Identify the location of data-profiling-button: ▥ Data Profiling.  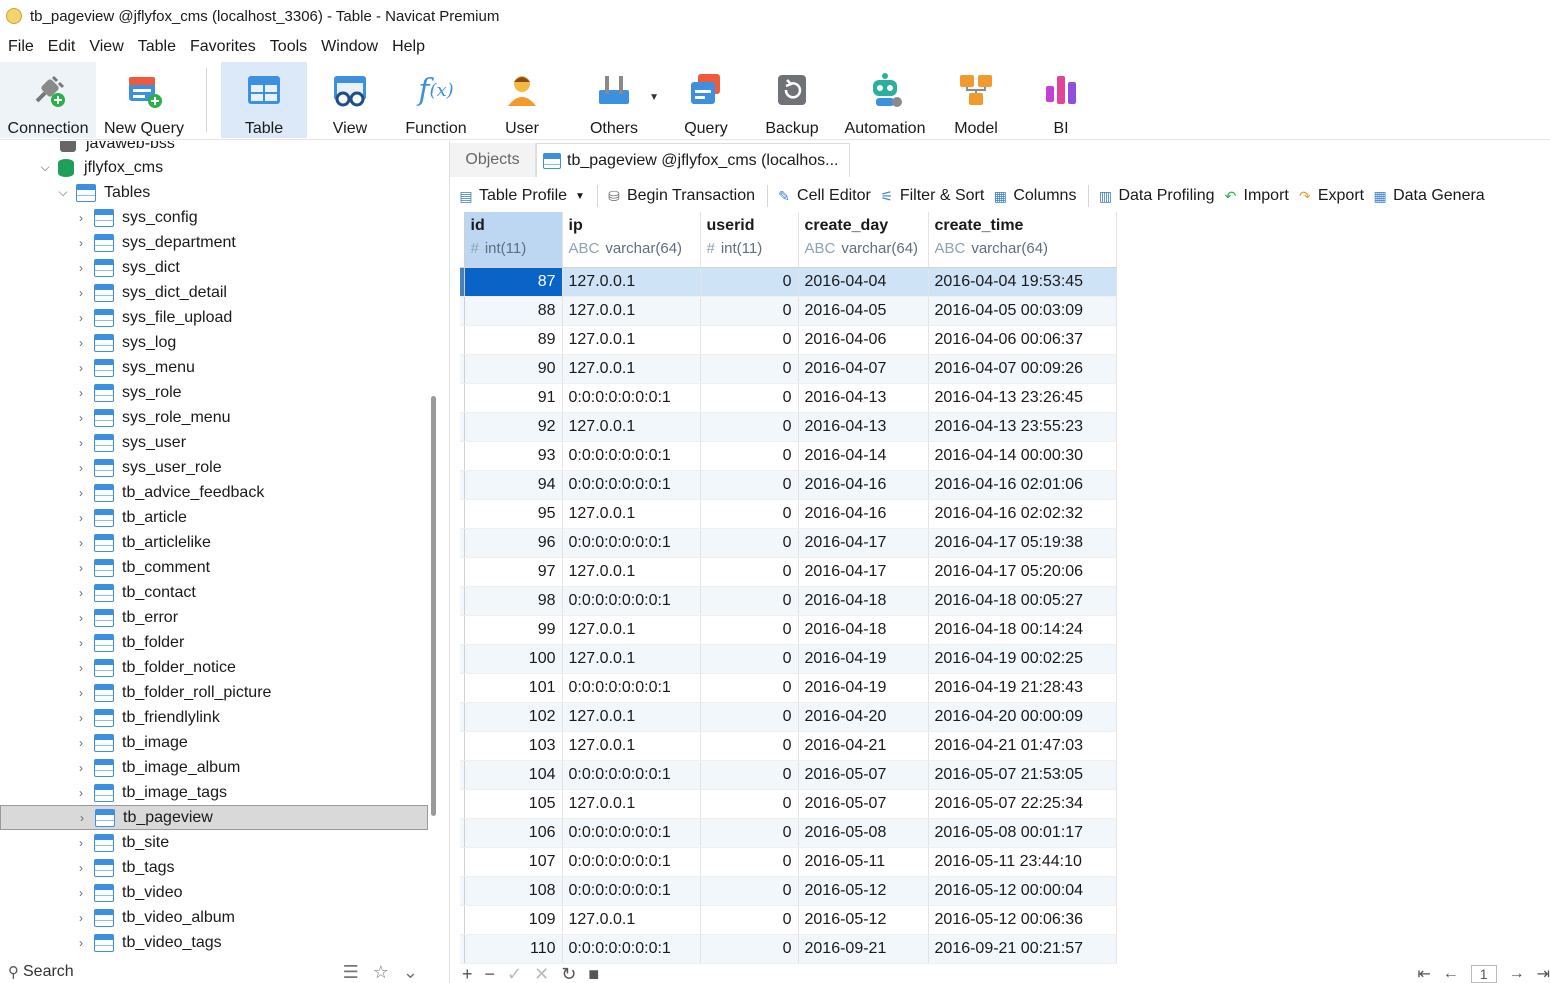
(1156, 196).